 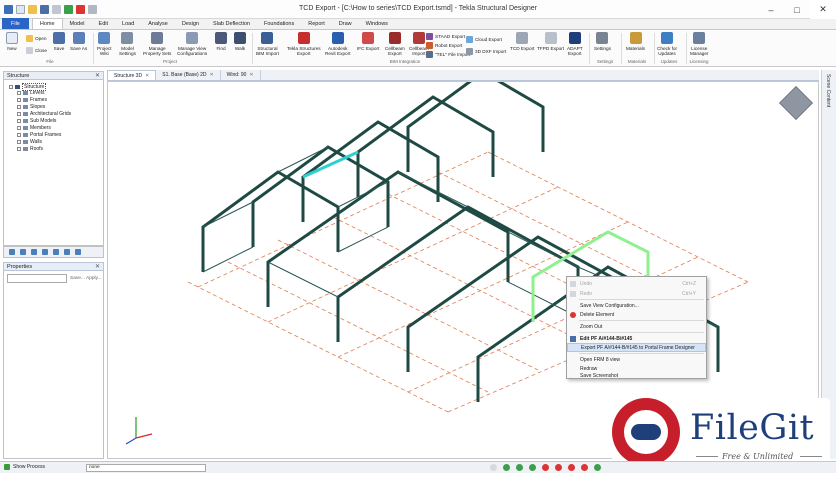 I want to click on tfpd-export-button: TFPD Export, so click(x=550, y=41).